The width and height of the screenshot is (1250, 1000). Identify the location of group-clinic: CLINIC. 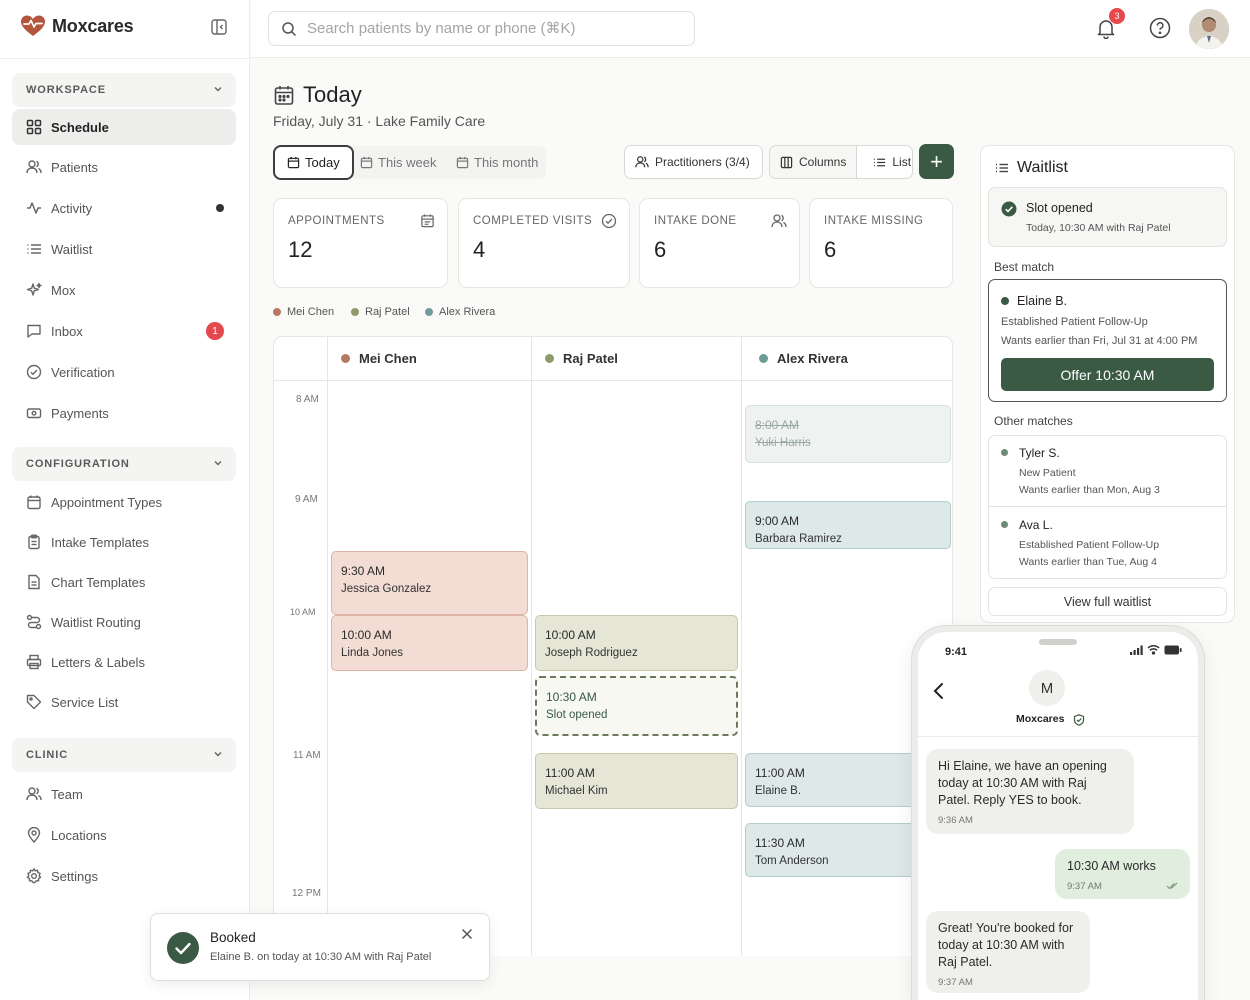
(124, 755).